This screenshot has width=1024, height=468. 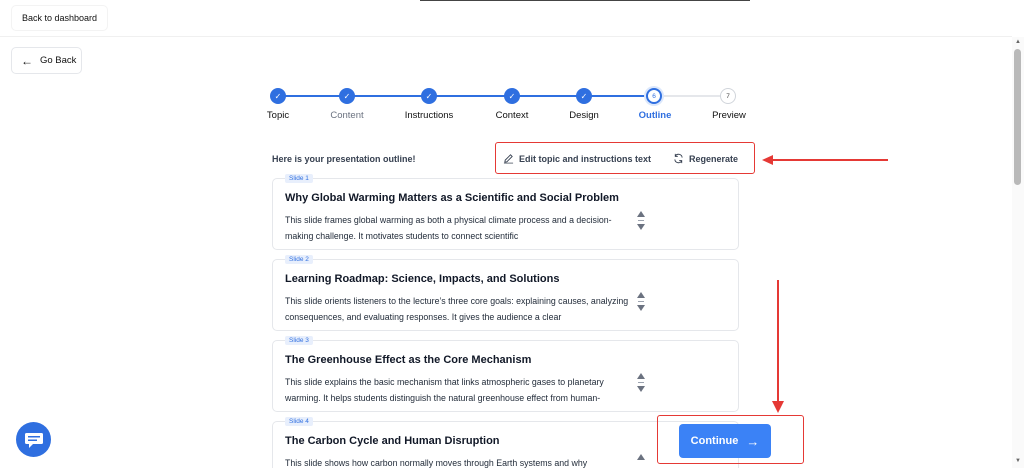 I want to click on step-context-check-icon: ✓, so click(x=512, y=96).